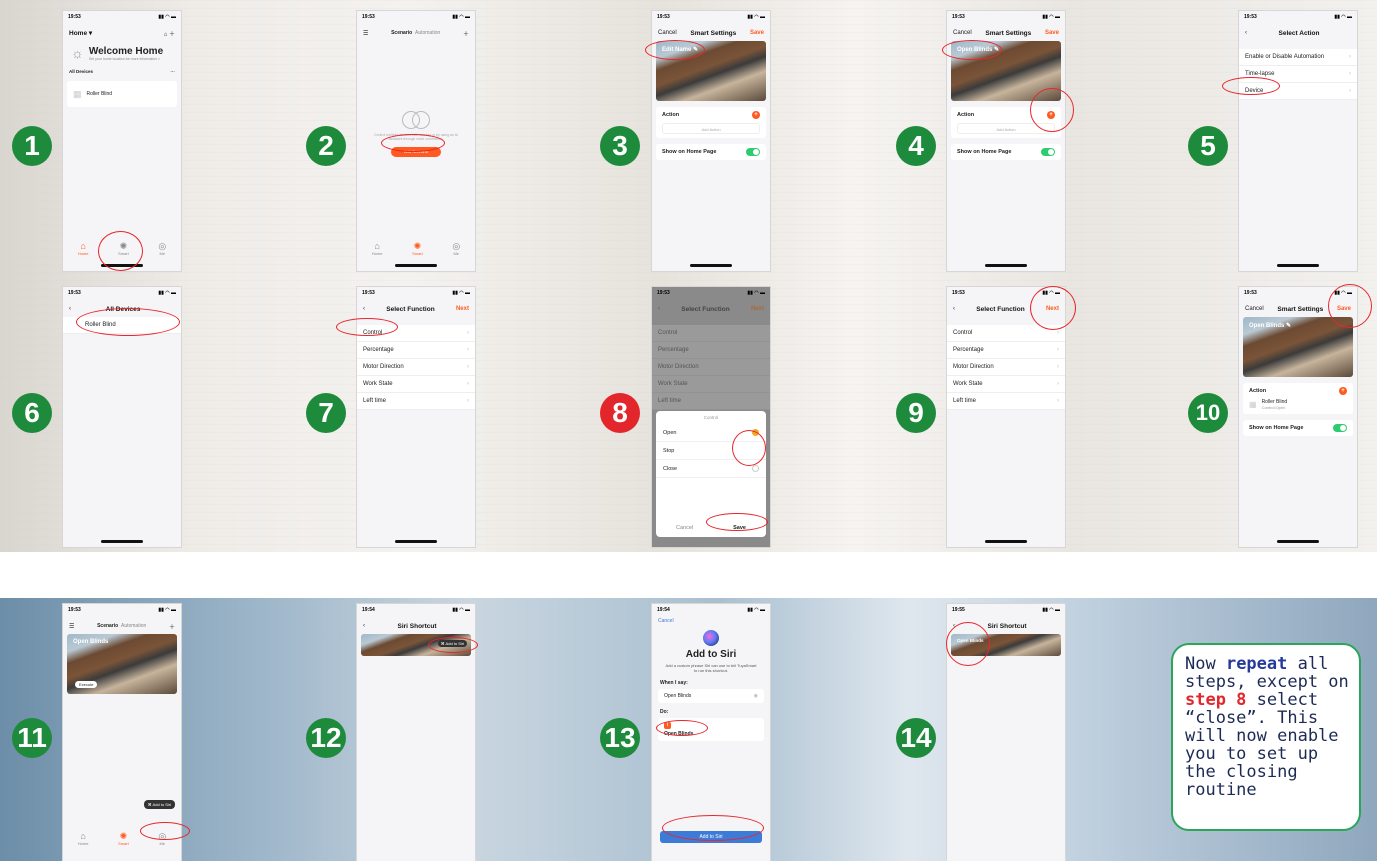  I want to click on smart-icon: ✺, so click(123, 245).